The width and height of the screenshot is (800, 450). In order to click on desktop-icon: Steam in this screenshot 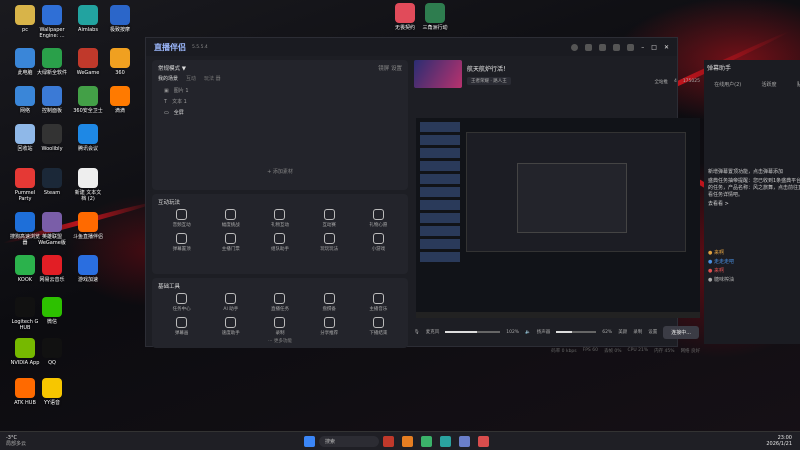, I will do `click(52, 182)`.